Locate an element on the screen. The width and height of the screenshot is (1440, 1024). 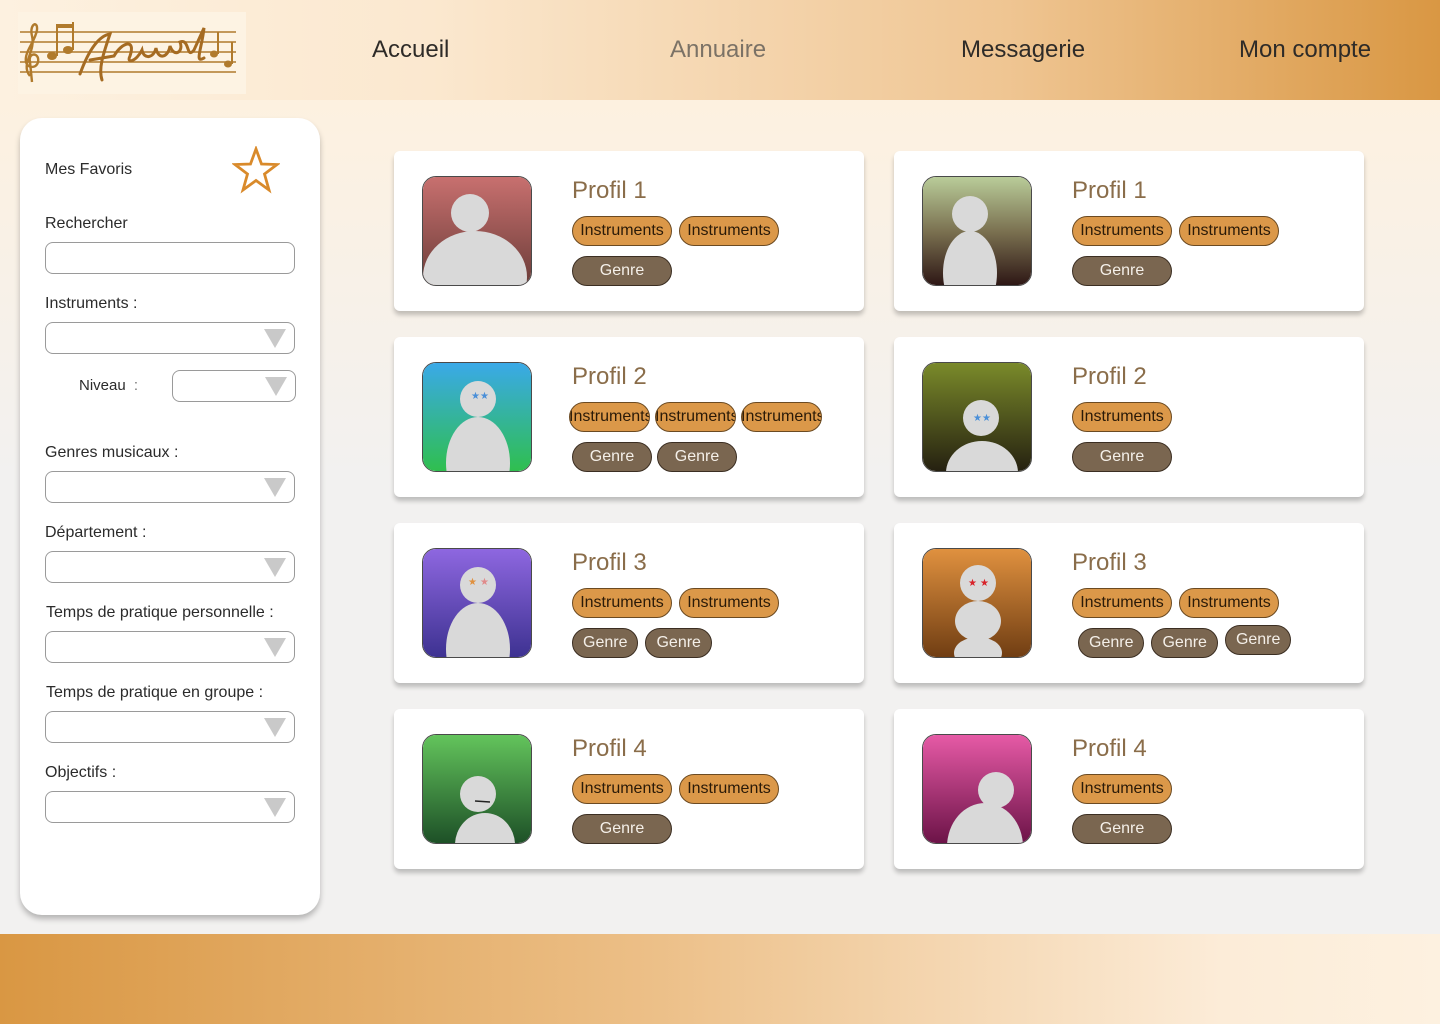
personal-practice-label: Temps de pratique personnelle : is located at coordinates (160, 612).